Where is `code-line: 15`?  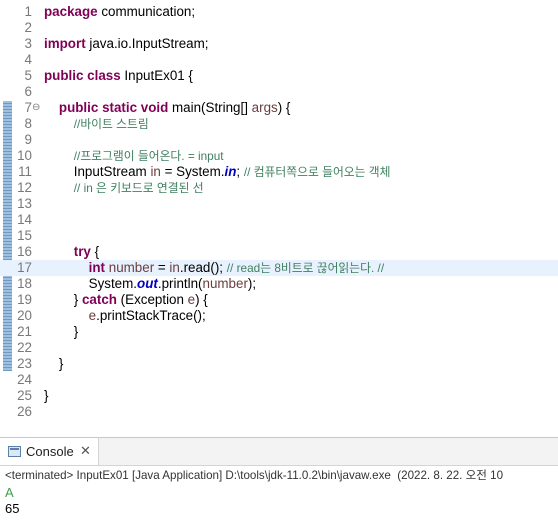
code-line: 15 is located at coordinates (279, 236).